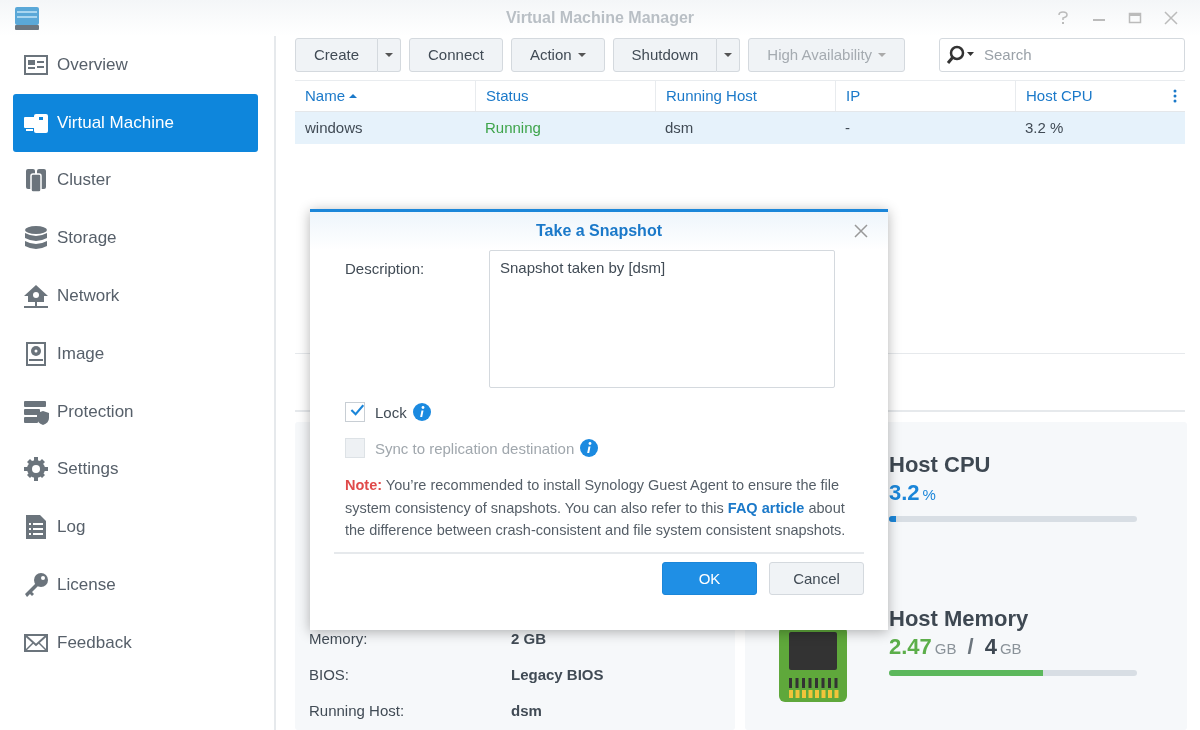 The image size is (1200, 730). What do you see at coordinates (36, 527) in the screenshot?
I see `document-icon` at bounding box center [36, 527].